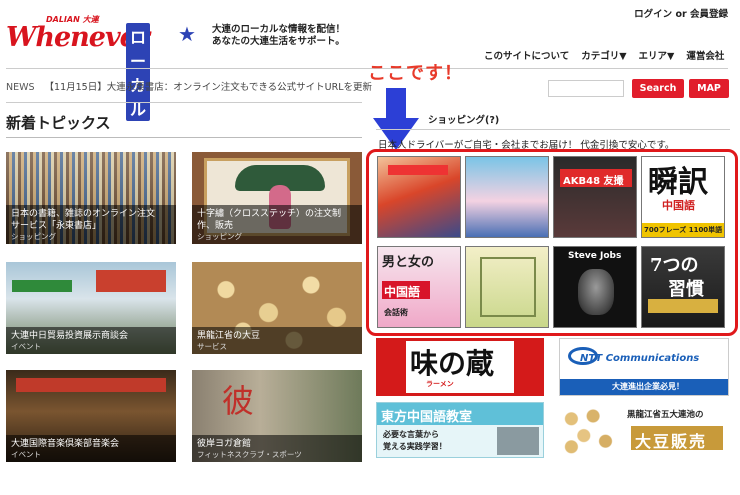  I want to click on topic-caption: 大連国際音楽倶楽部音楽会 イベント, so click(91, 448).